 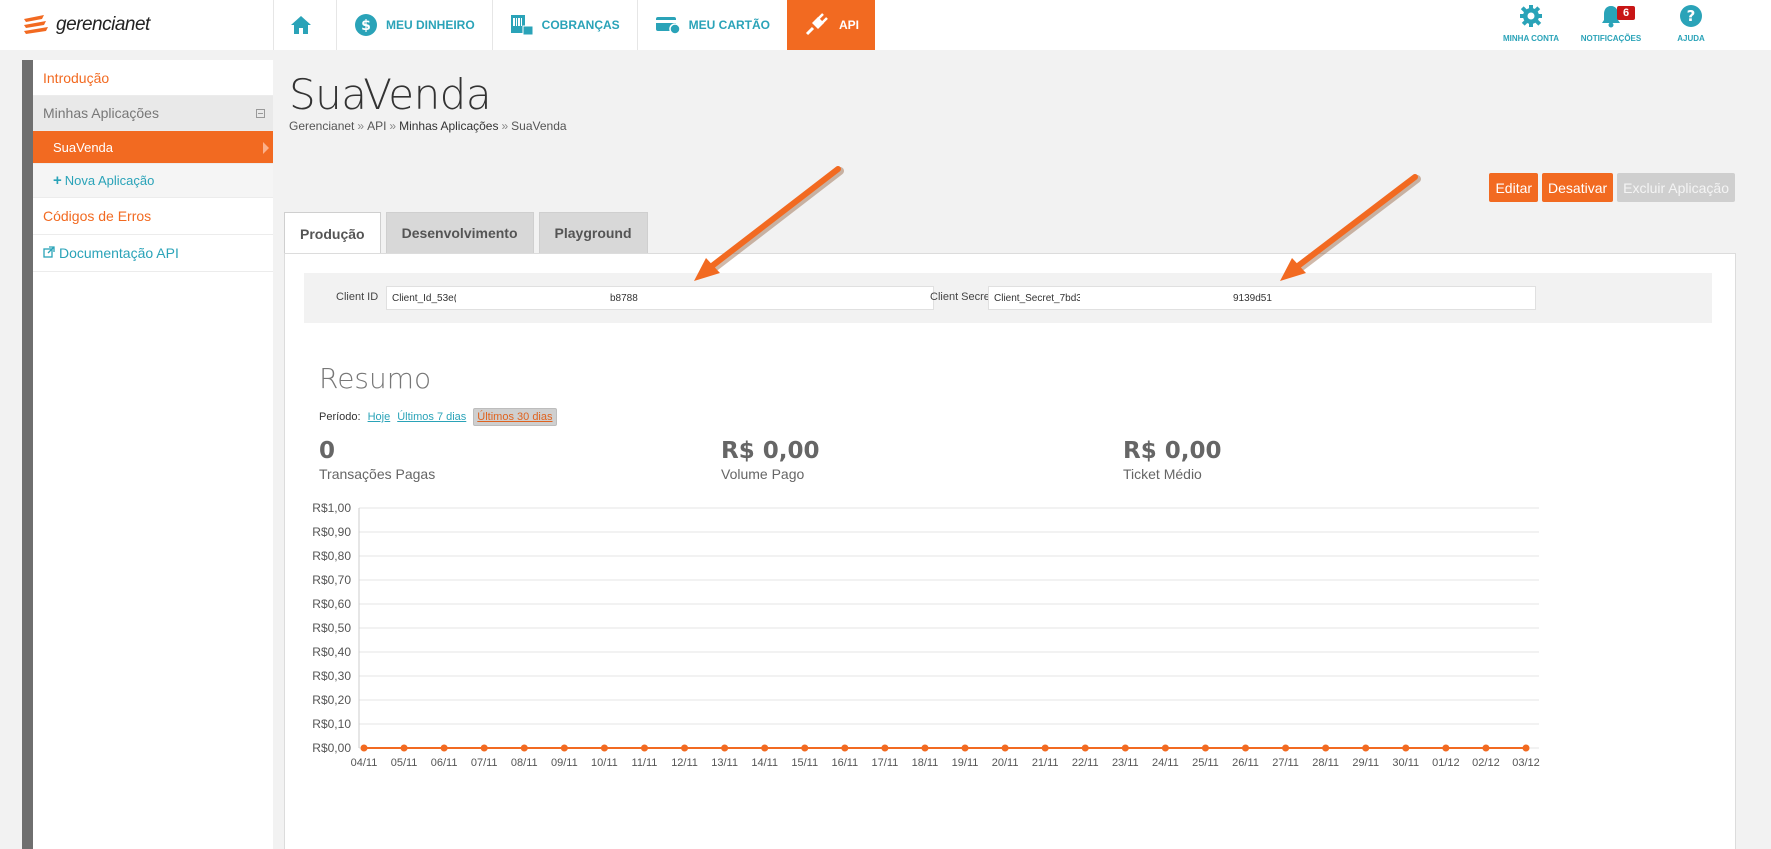 I want to click on client-id-field: Client_Id_53e( b8788, so click(x=660, y=298).